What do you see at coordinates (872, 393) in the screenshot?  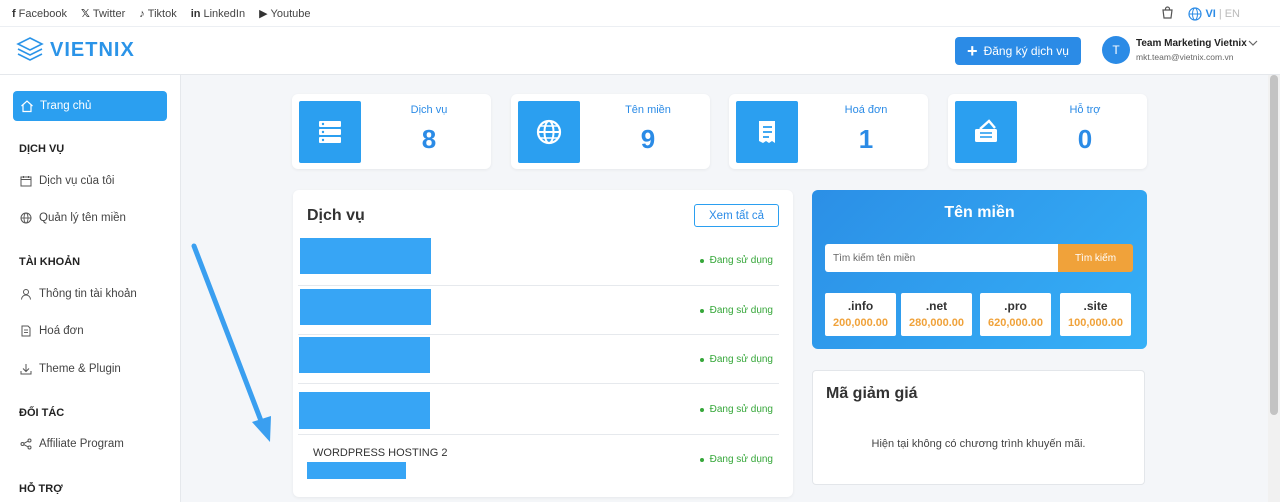 I see `coupon-title: Mã giảm giá` at bounding box center [872, 393].